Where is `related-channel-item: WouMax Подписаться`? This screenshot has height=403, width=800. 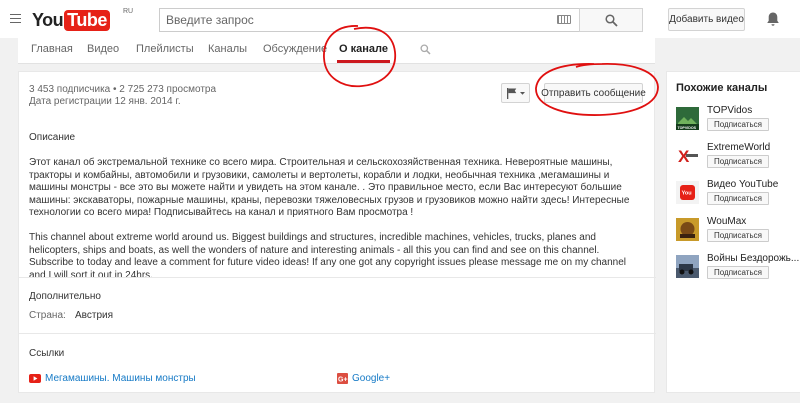
related-channel-item: WouMax Подписаться is located at coordinates (738, 229).